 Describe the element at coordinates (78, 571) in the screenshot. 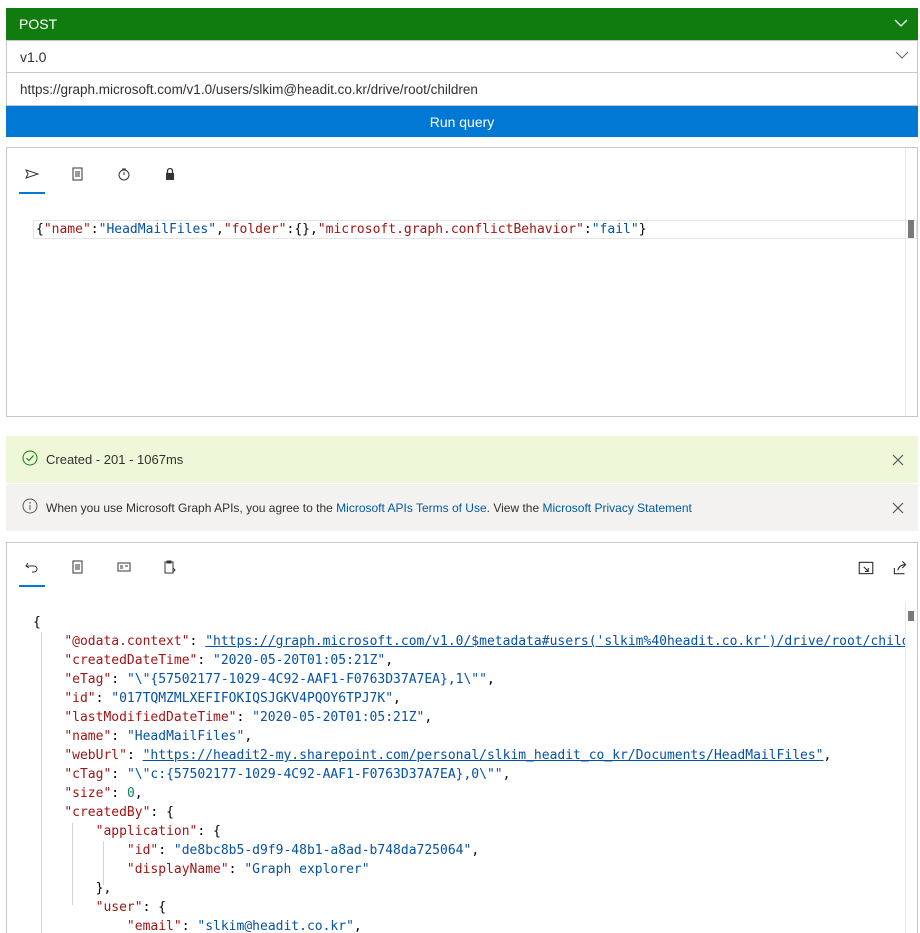

I see `response-headers-tab` at that location.